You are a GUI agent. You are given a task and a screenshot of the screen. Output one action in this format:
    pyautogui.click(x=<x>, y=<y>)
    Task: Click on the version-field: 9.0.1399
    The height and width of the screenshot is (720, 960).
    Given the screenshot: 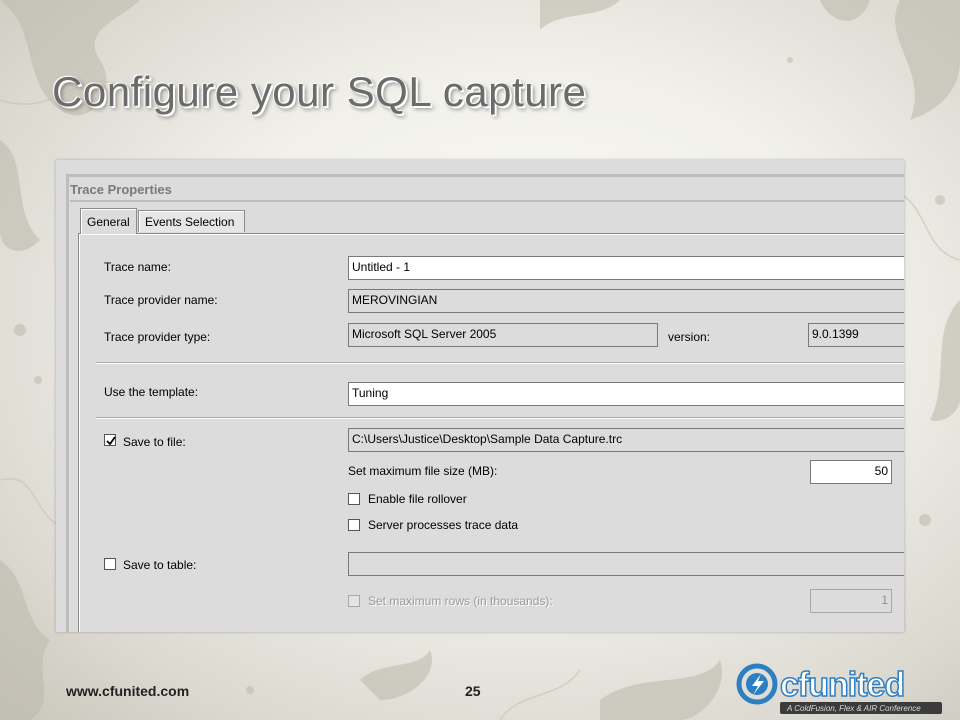 What is the action you would take?
    pyautogui.click(x=856, y=335)
    